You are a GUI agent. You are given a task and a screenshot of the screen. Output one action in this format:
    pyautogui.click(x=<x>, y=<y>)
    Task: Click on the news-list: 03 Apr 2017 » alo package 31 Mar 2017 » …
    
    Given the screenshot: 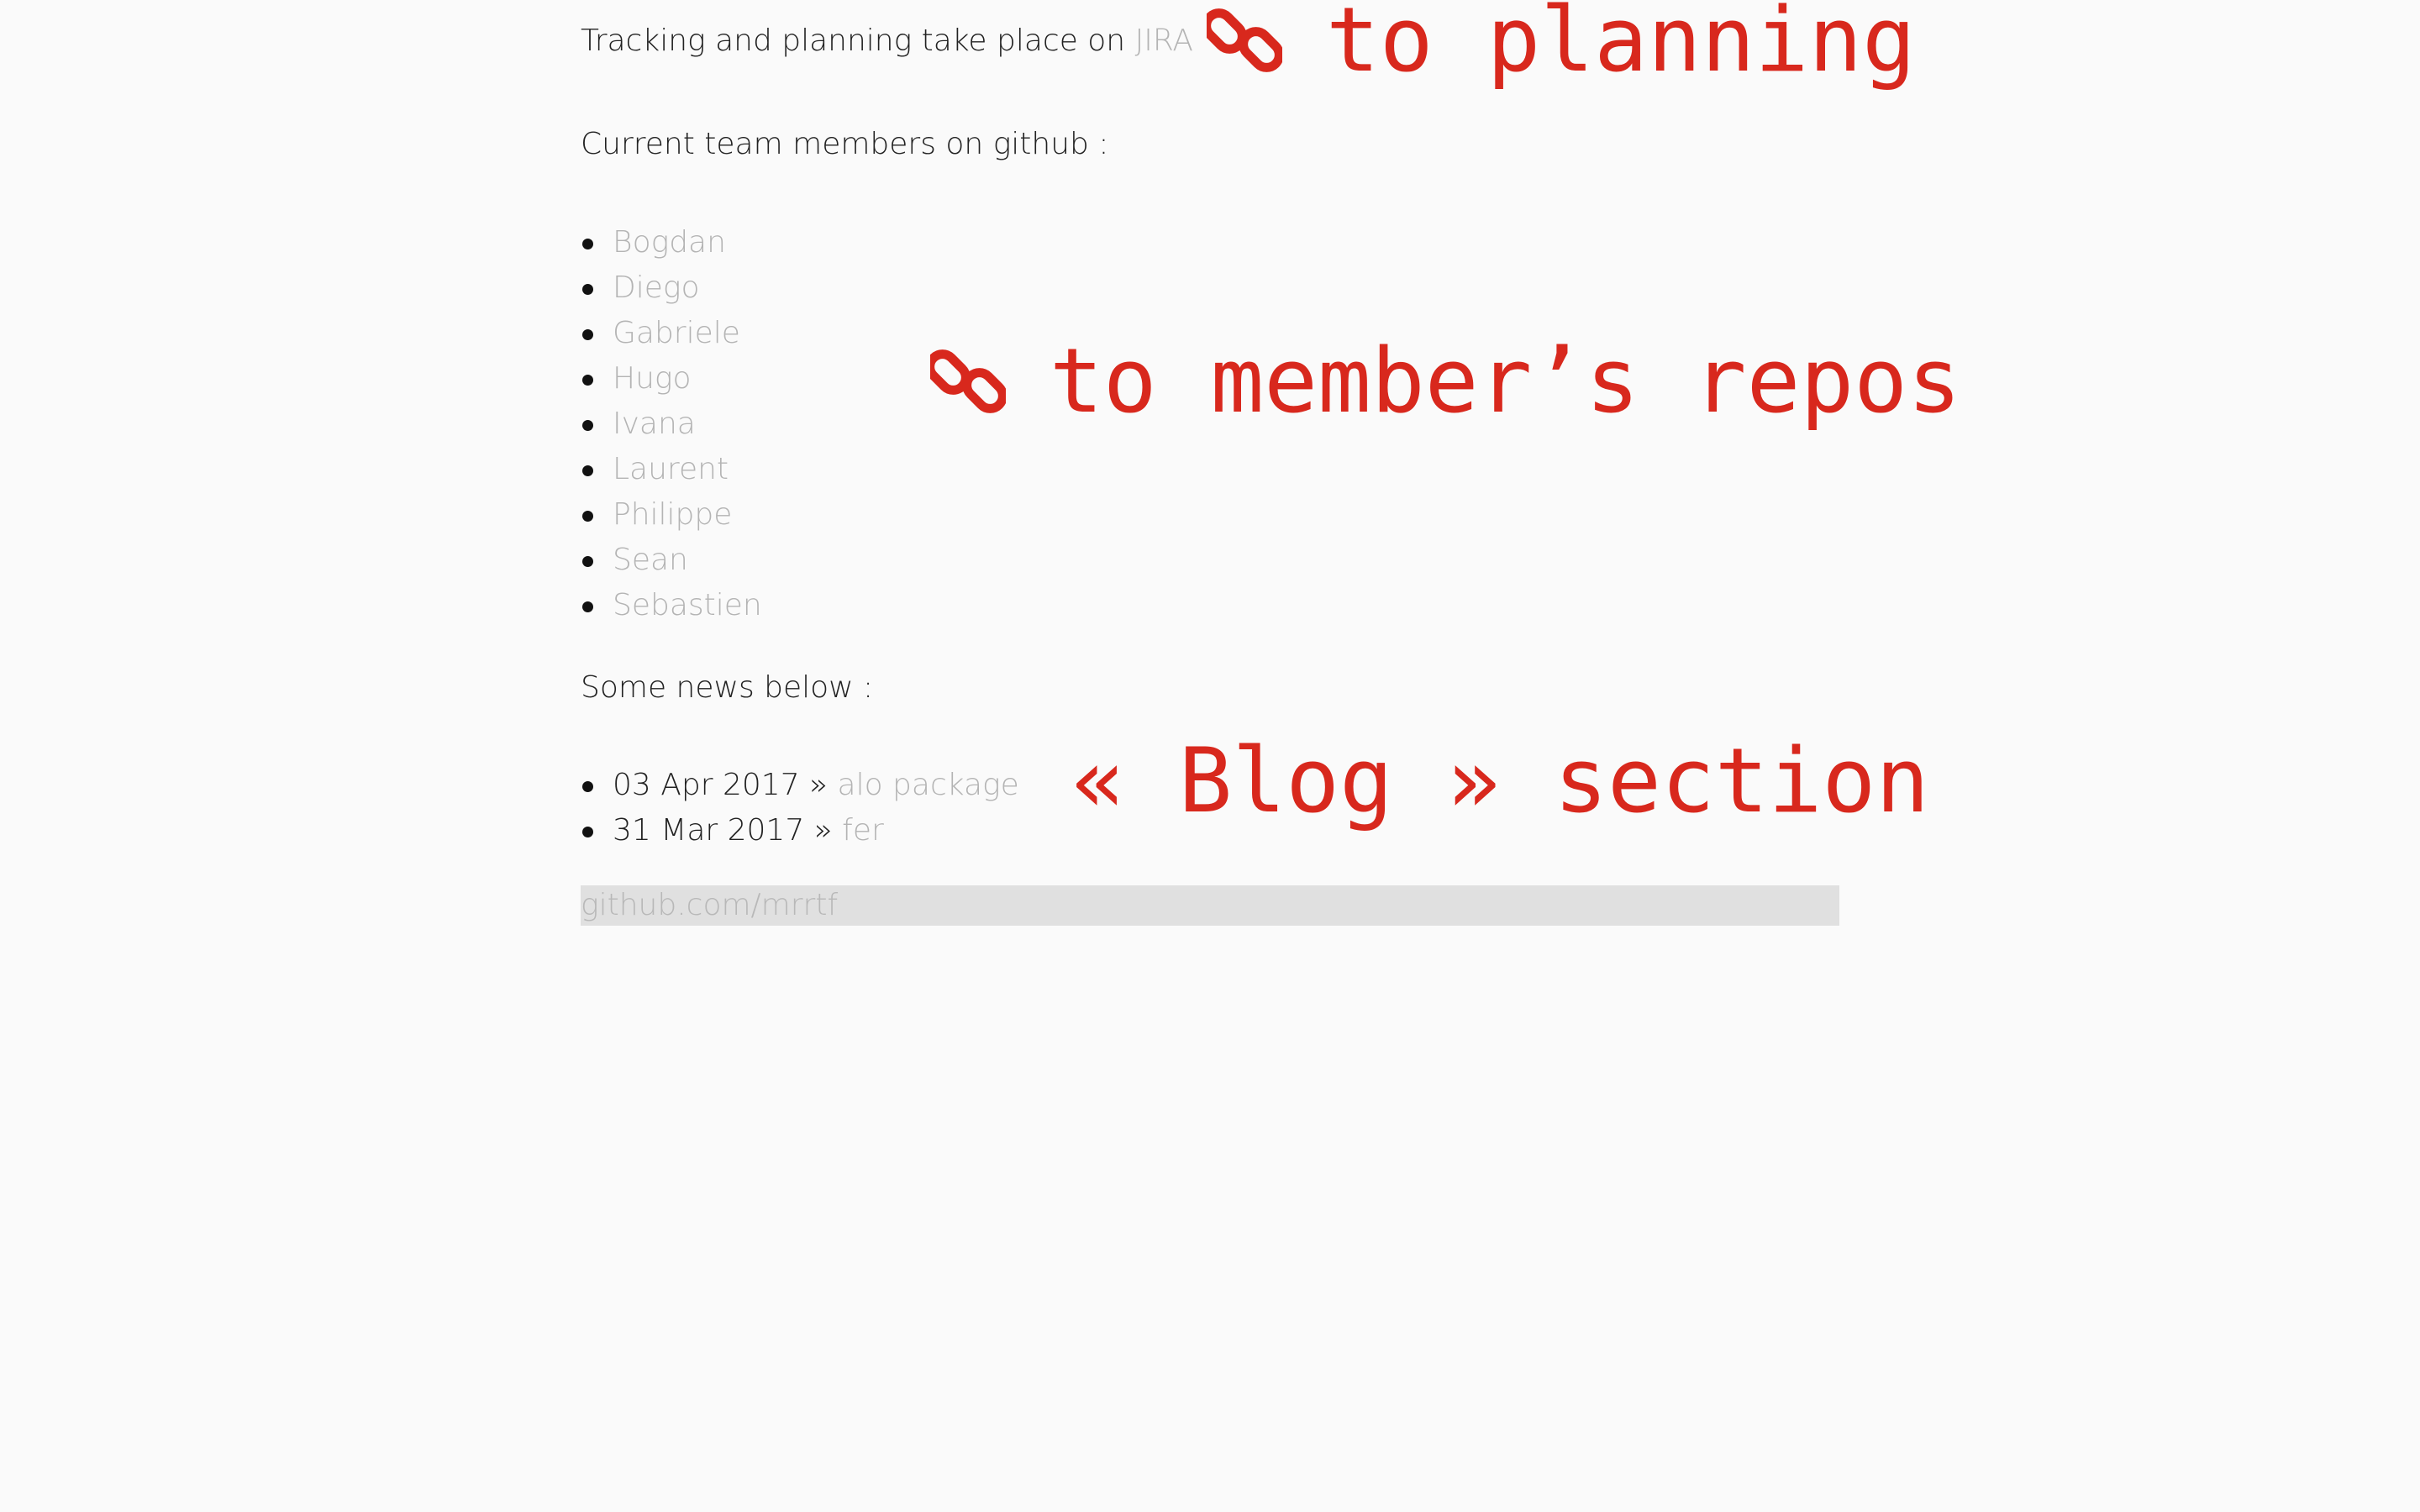 What is the action you would take?
    pyautogui.click(x=800, y=808)
    